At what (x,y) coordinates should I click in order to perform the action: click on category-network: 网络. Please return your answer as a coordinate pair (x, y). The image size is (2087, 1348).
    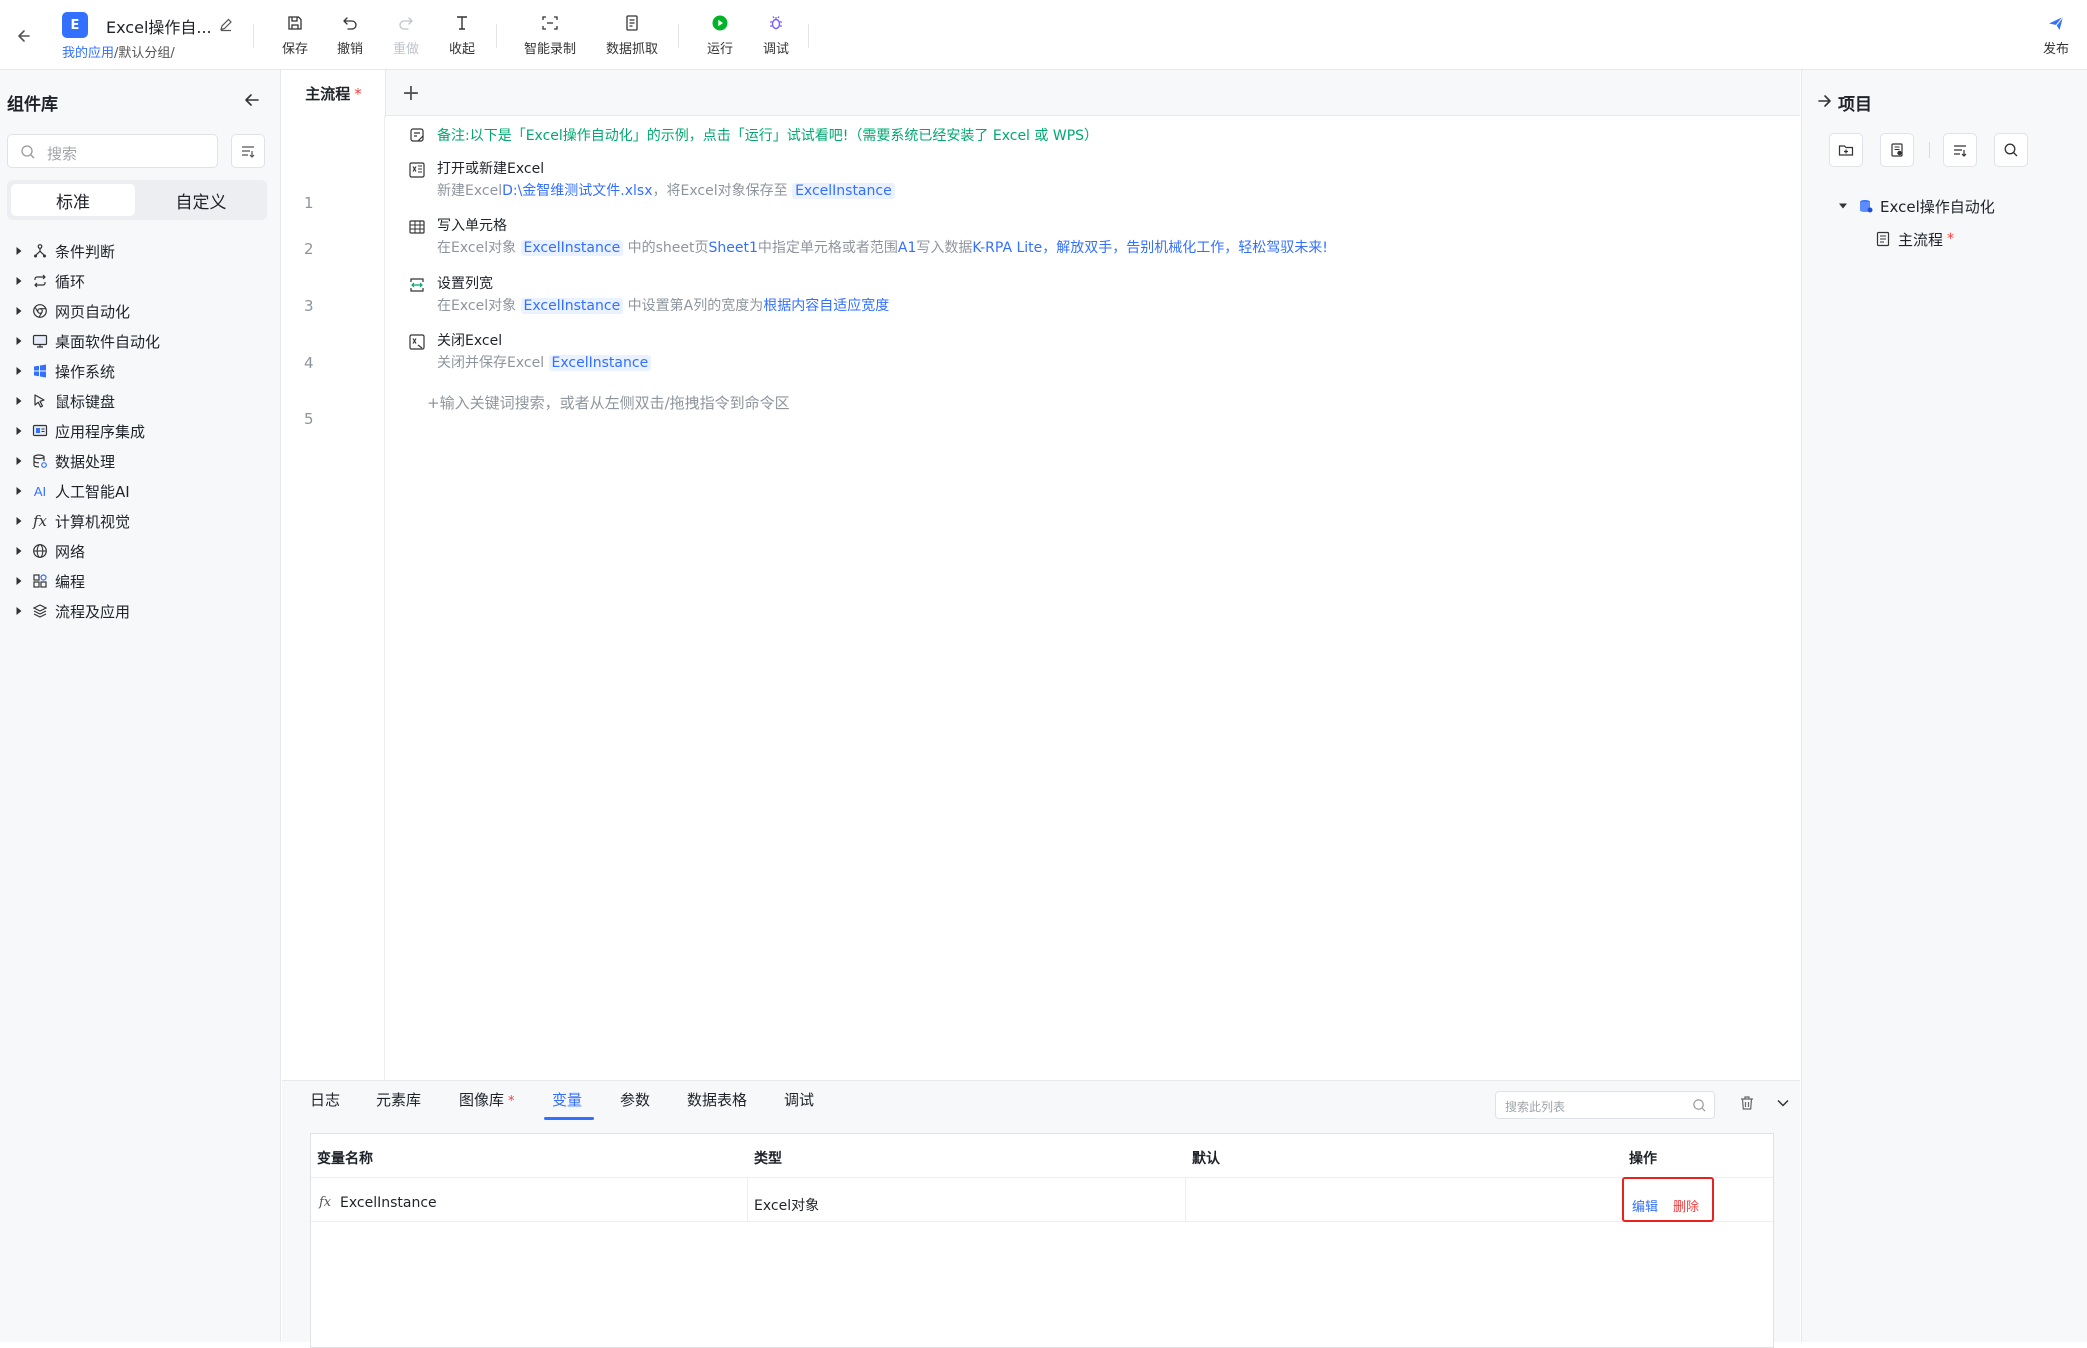
    Looking at the image, I should click on (140, 551).